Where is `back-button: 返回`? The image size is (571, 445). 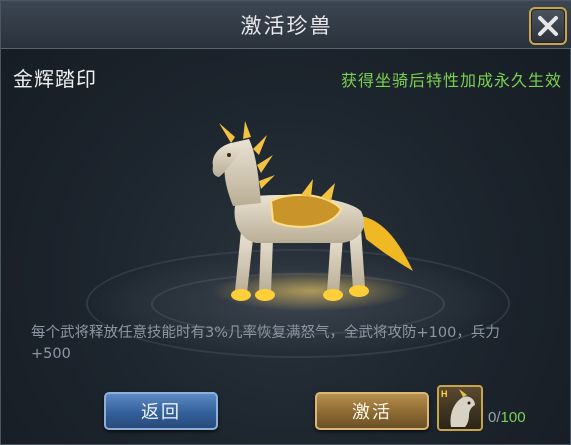 back-button: 返回 is located at coordinates (161, 411).